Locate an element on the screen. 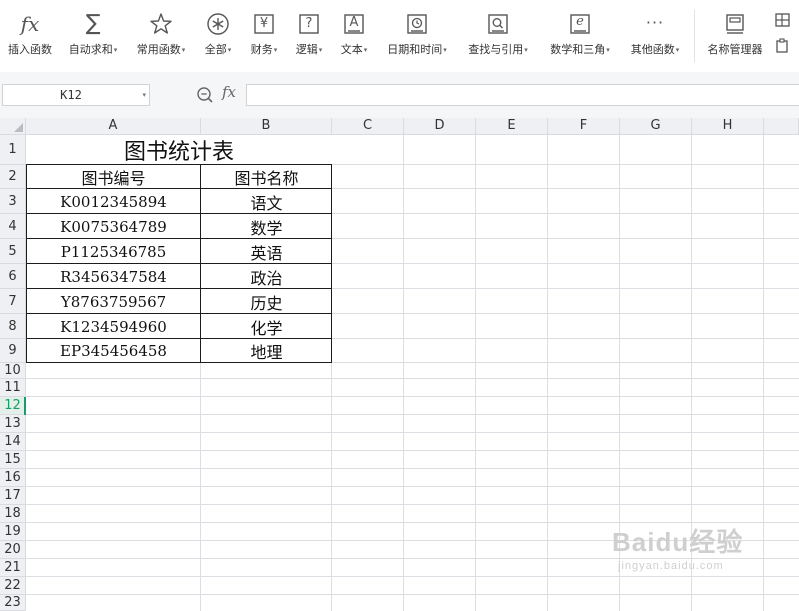 The width and height of the screenshot is (799, 611). column-header-a: A is located at coordinates (113, 126).